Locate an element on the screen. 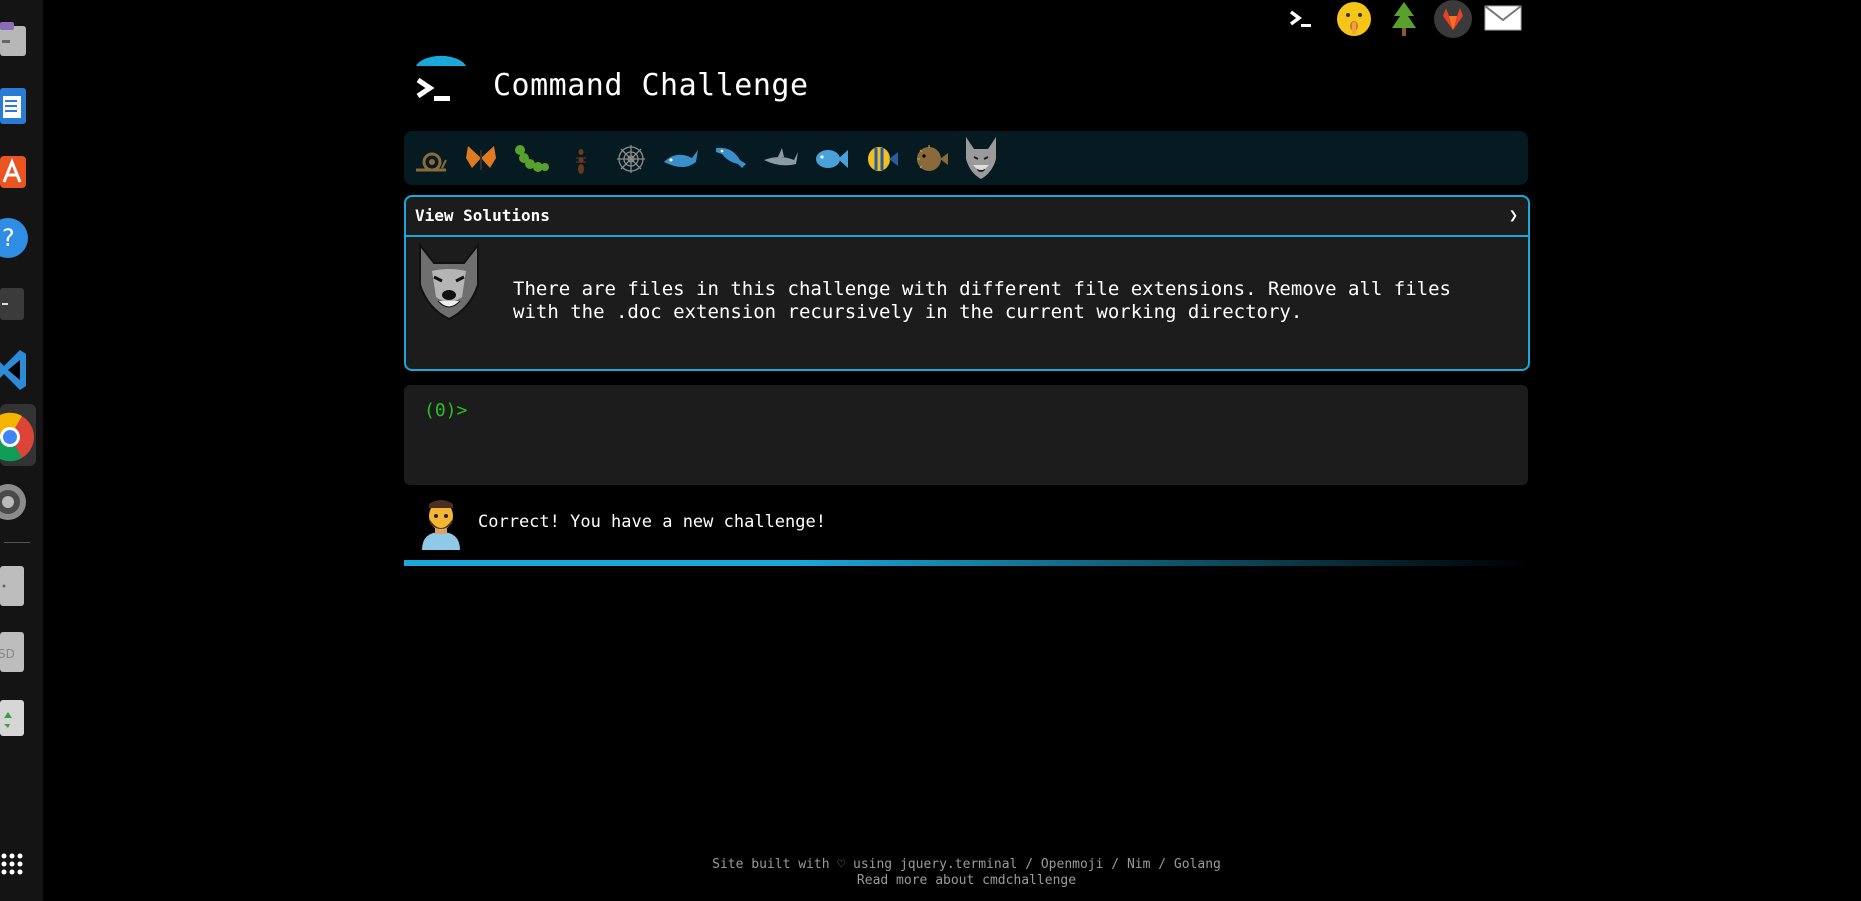  view-solutions-label: View Solutions is located at coordinates (482, 215).